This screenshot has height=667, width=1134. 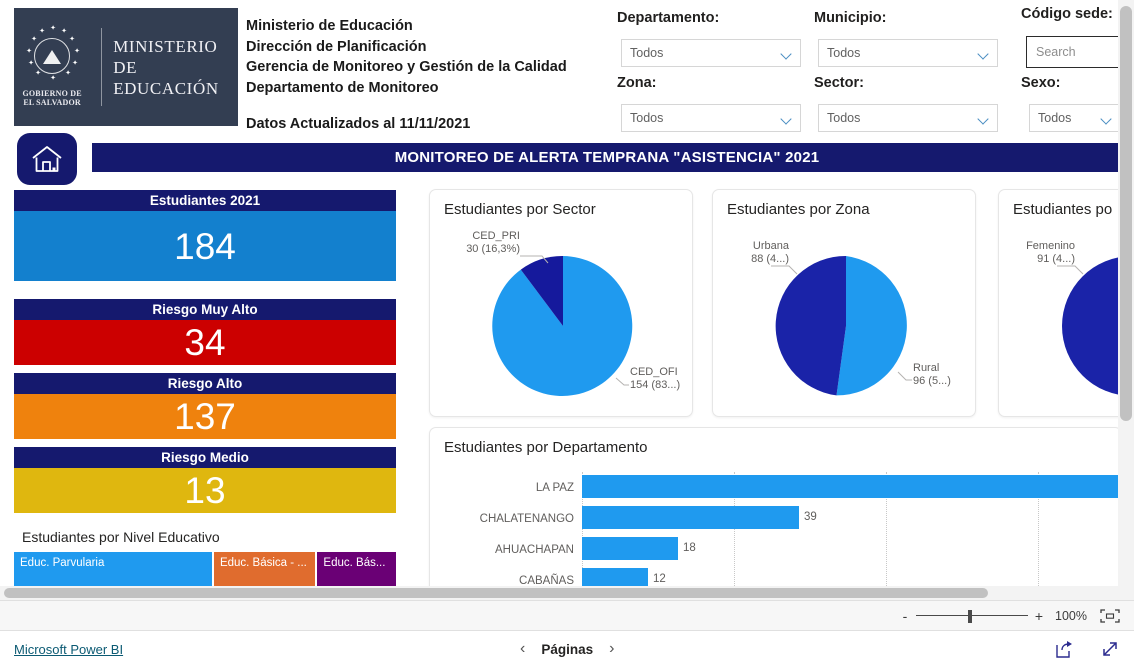 I want to click on kpi-card-riesgo-alto: Riesgo Alto 137, so click(x=205, y=406).